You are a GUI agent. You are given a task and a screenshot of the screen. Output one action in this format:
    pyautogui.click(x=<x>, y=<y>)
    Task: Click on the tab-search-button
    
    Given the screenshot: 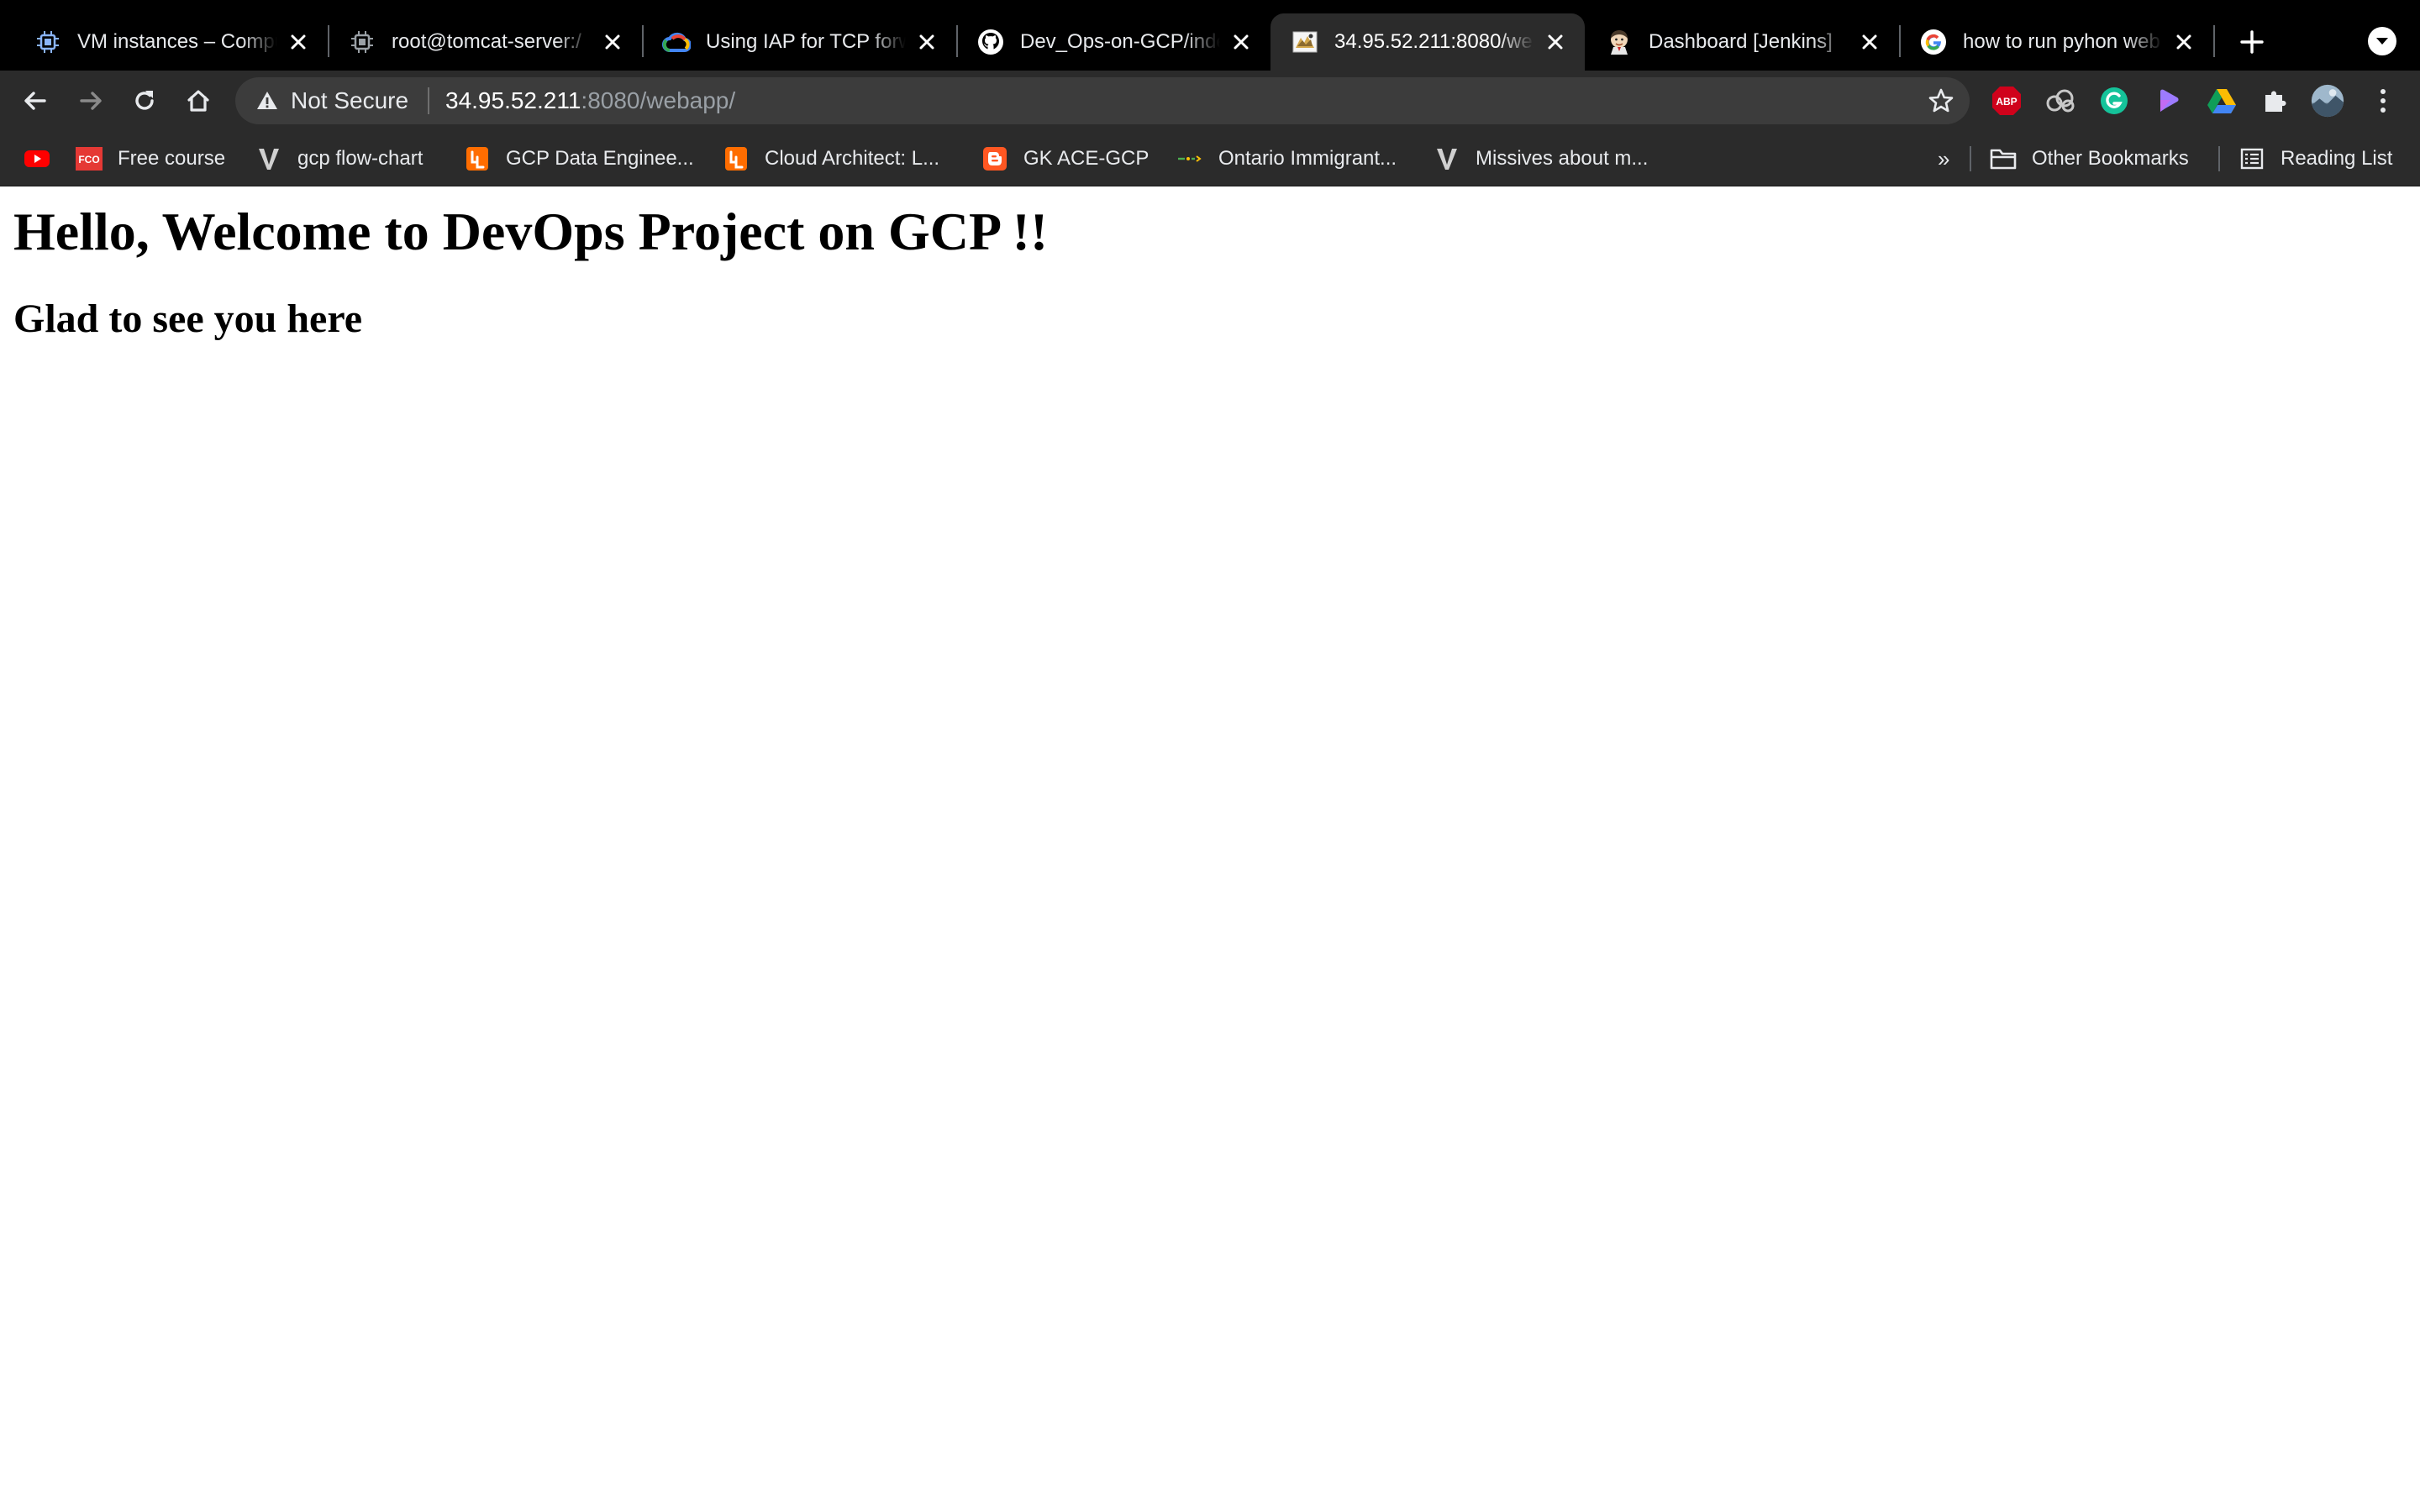 What is the action you would take?
    pyautogui.click(x=2382, y=41)
    